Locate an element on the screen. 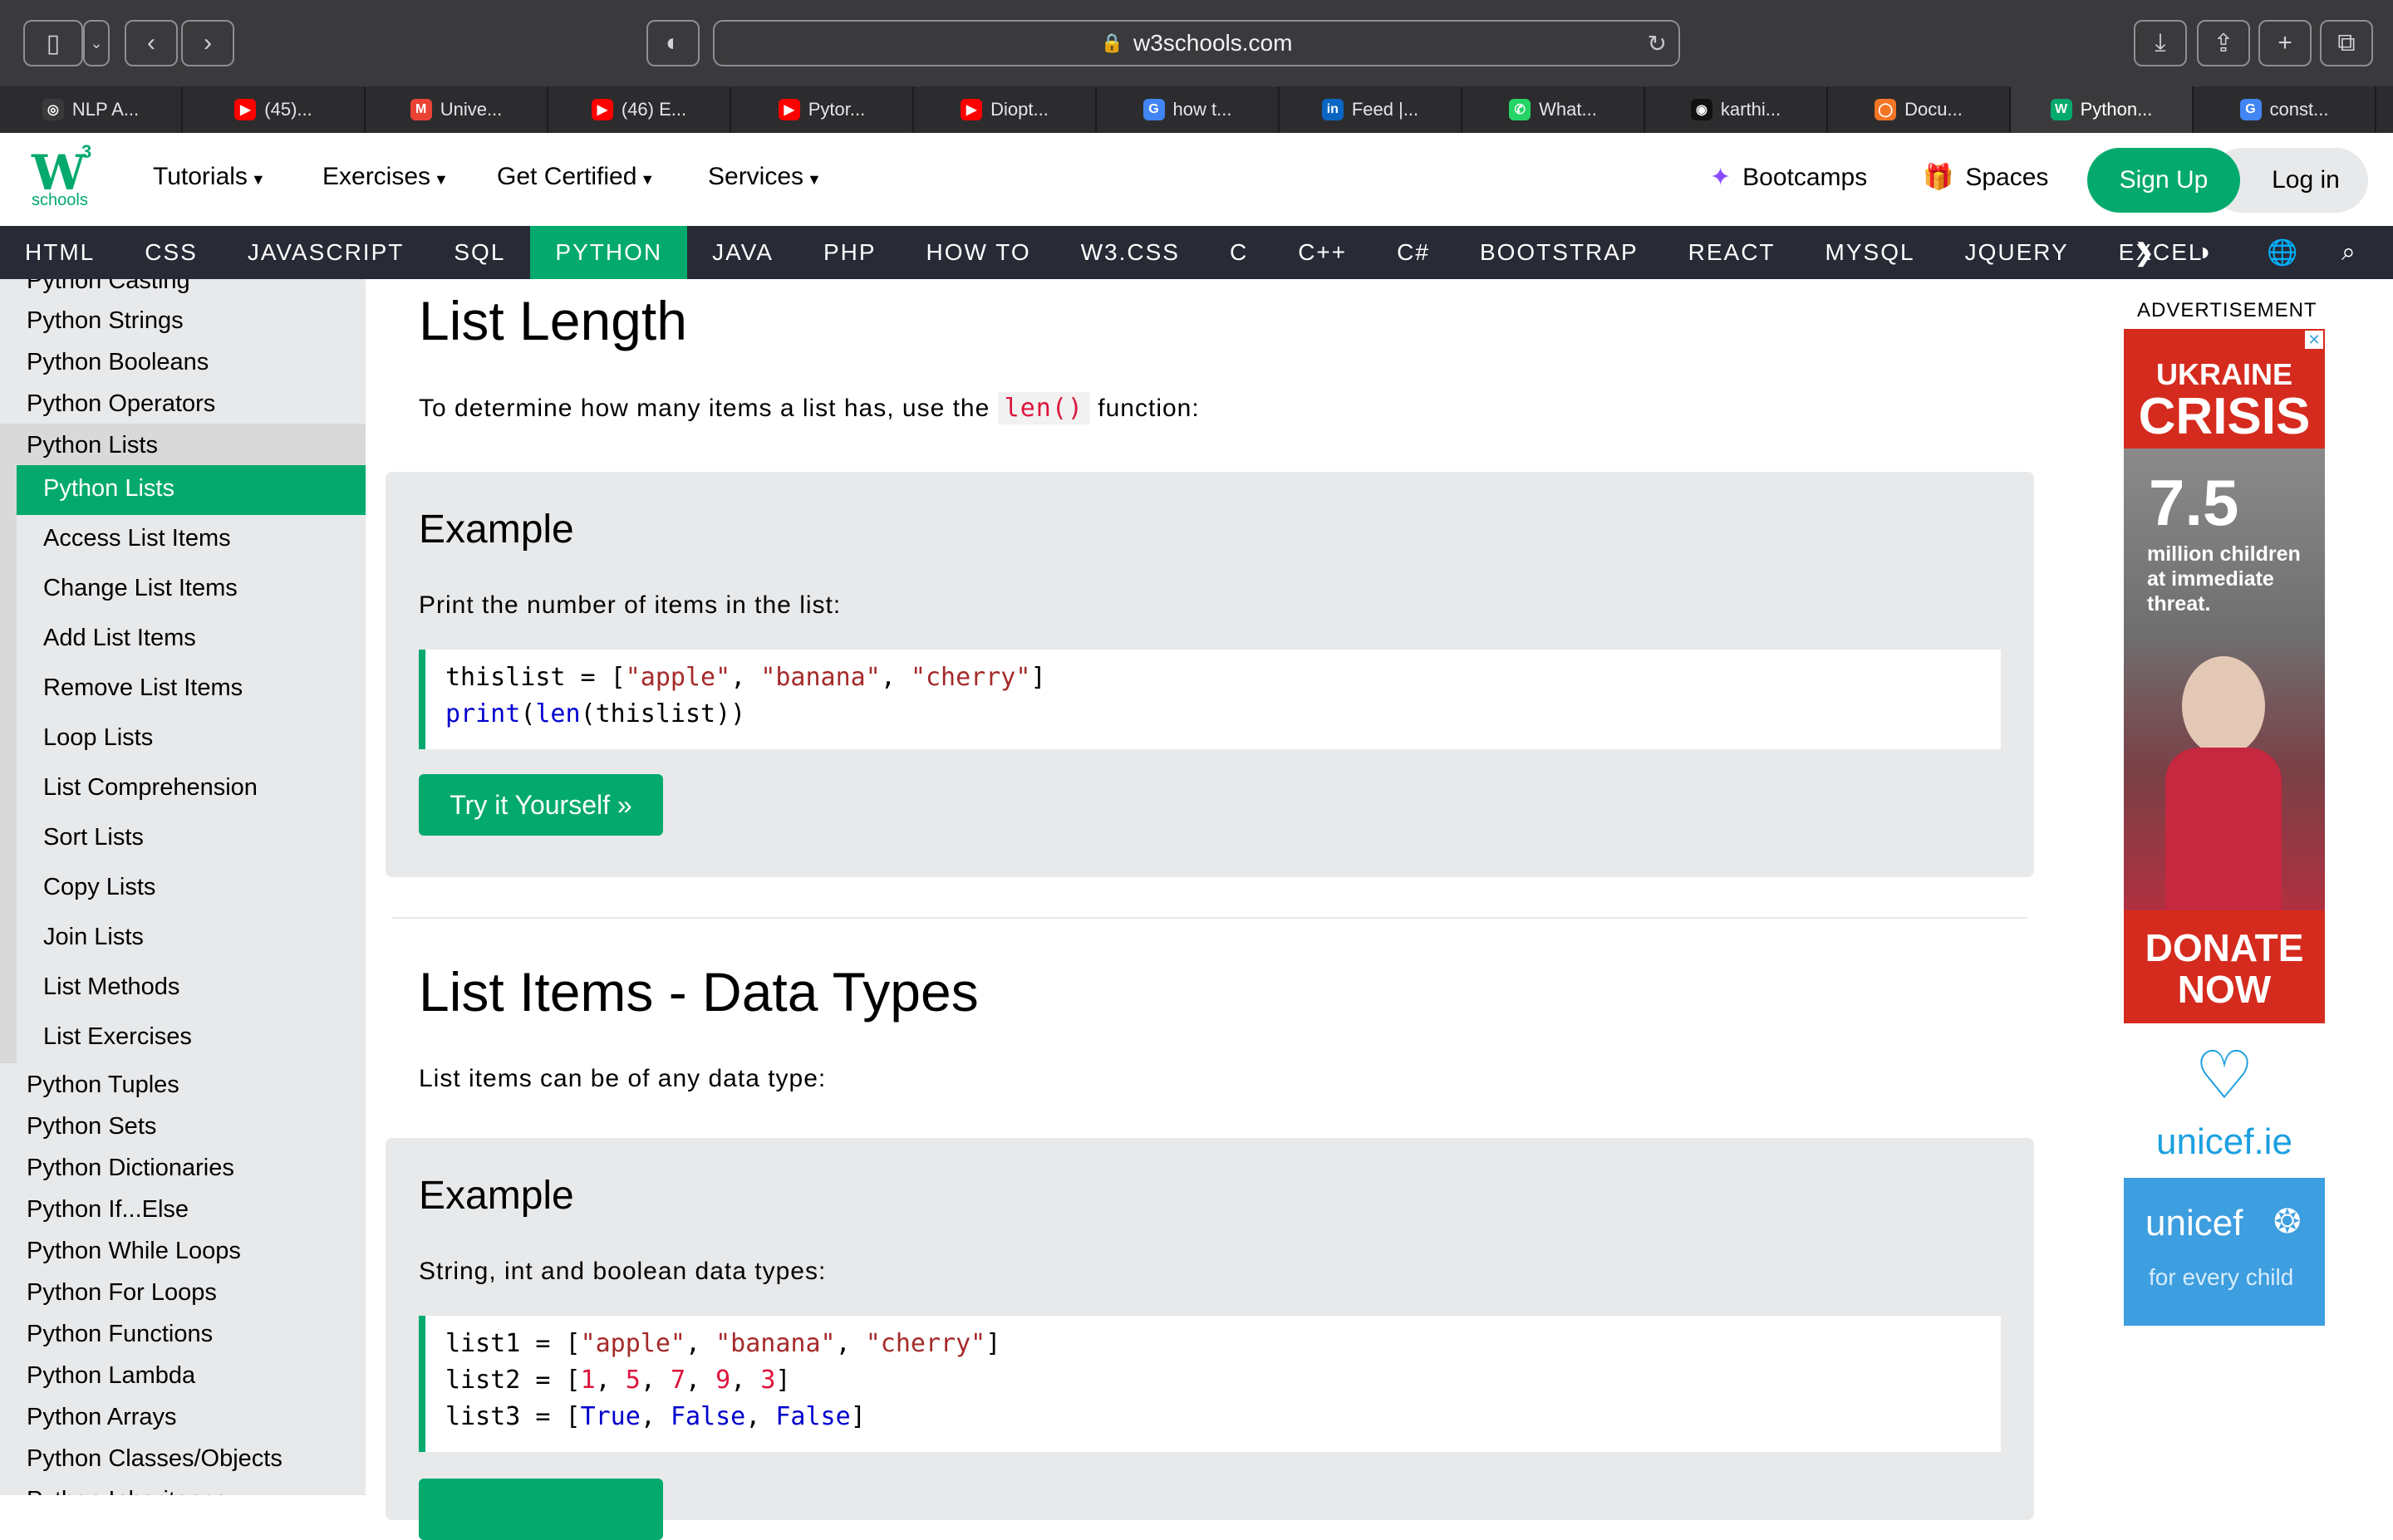 The image size is (2393, 1540). new-tab-button: + is located at coordinates (2285, 43).